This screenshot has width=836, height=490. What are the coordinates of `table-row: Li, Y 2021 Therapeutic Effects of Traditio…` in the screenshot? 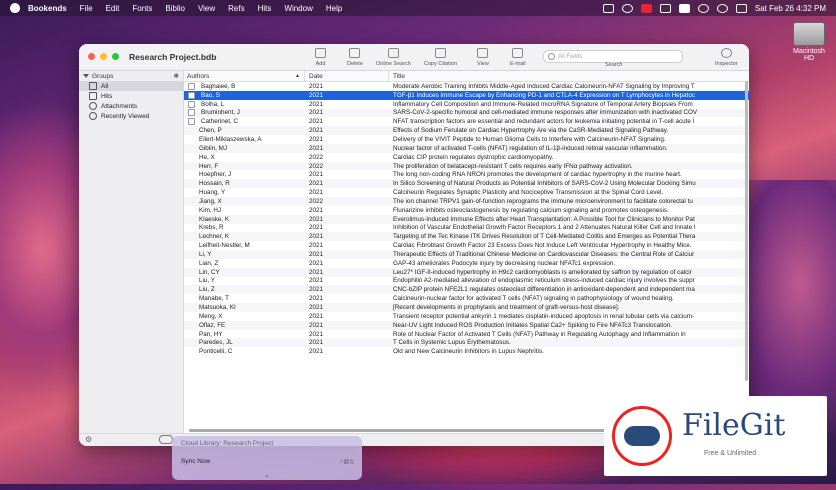 It's located at (466, 254).